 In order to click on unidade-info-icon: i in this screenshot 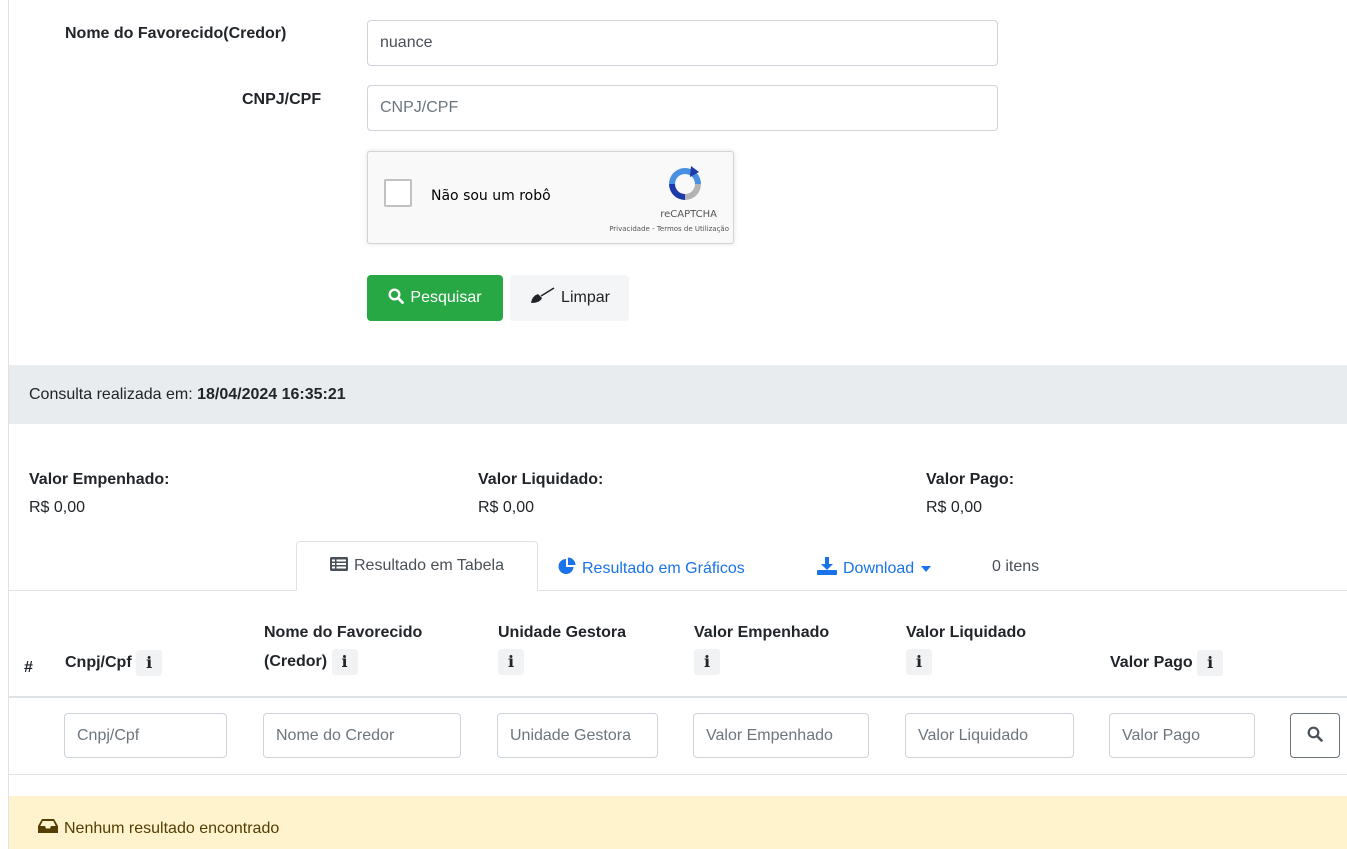, I will do `click(511, 661)`.